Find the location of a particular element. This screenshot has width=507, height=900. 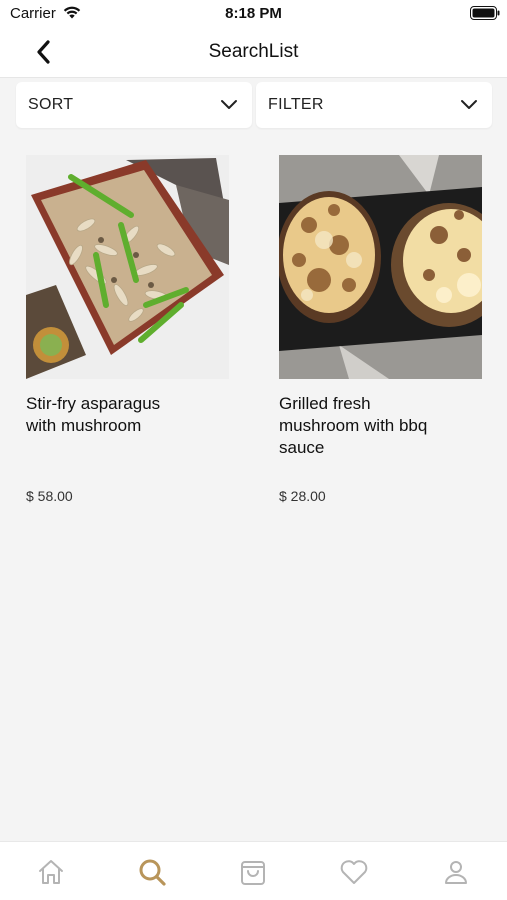

page-title: SearchList is located at coordinates (253, 51).